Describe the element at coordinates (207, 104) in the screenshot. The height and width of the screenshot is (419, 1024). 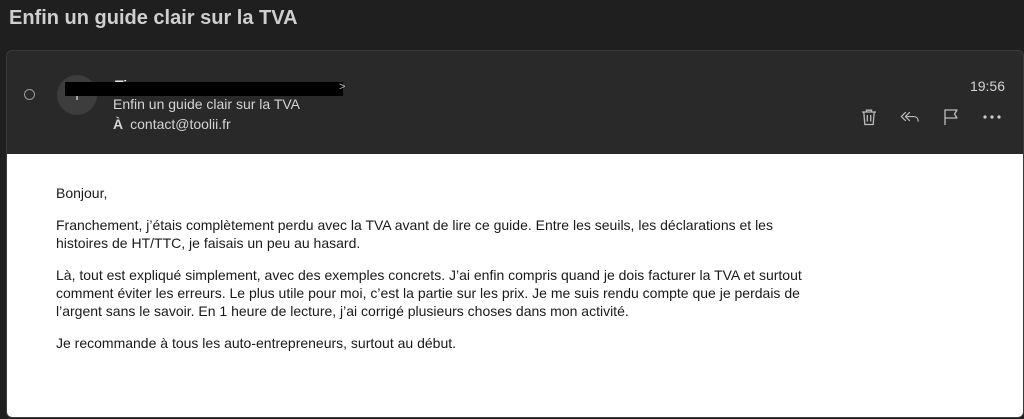
I see `message-subject: Enfin un guide clair sur la TVA` at that location.